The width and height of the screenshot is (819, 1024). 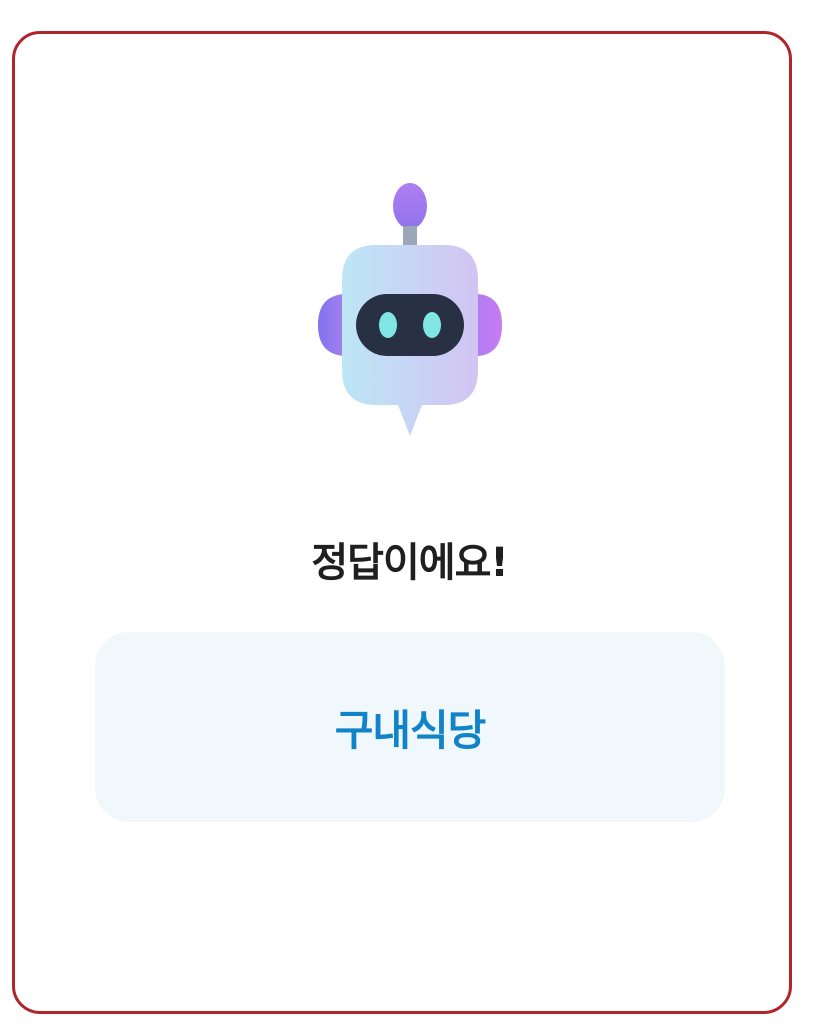 What do you see at coordinates (410, 309) in the screenshot?
I see `robot-chat-icon` at bounding box center [410, 309].